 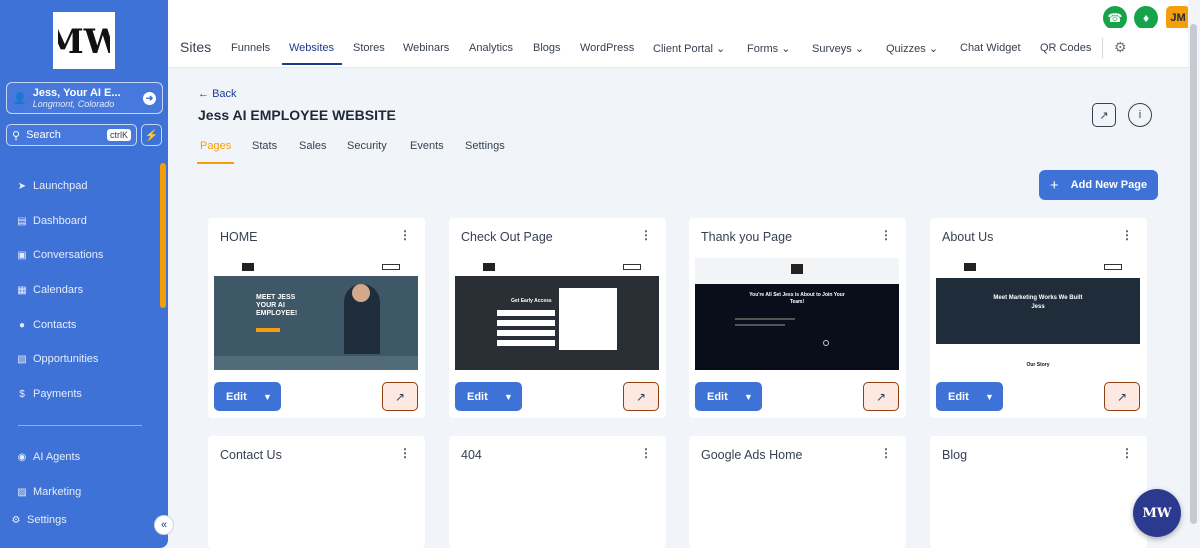 What do you see at coordinates (557, 314) in the screenshot?
I see `page-preview: Get Early Access` at bounding box center [557, 314].